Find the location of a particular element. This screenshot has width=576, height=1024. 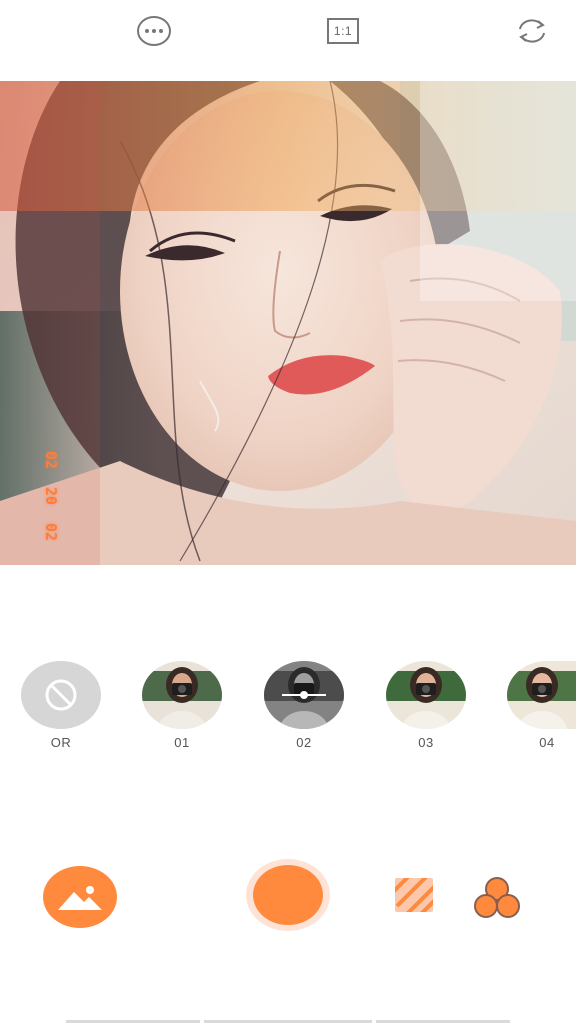

filter-none: OR is located at coordinates (63, 708).